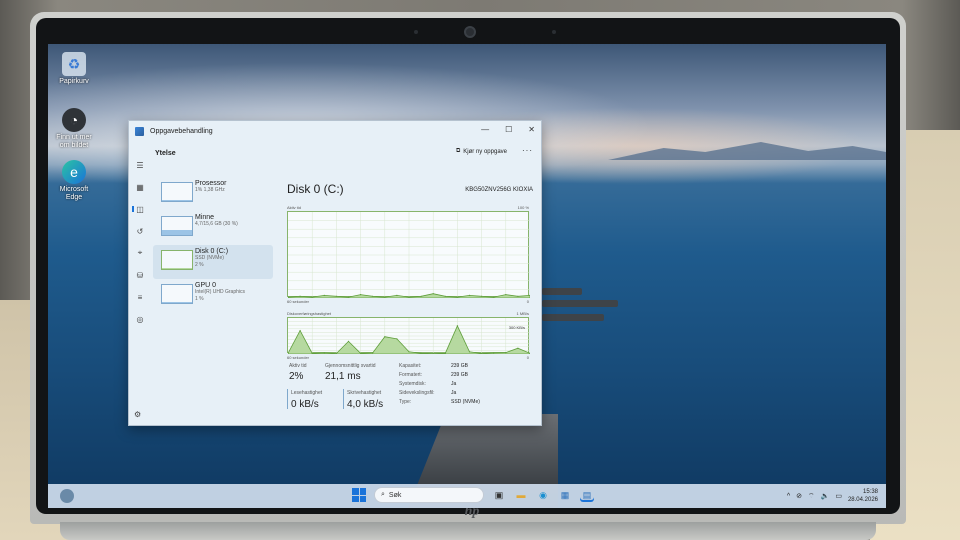 The image size is (960, 540). What do you see at coordinates (165, 153) in the screenshot?
I see `section-title: Ytelse` at bounding box center [165, 153].